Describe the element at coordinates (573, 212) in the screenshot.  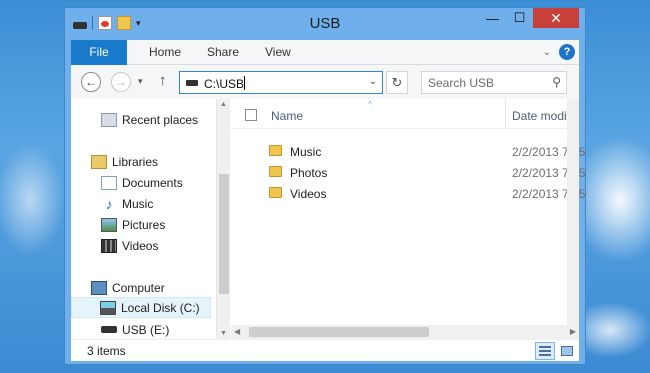
I see `file-list-vertical-scrollbar` at that location.